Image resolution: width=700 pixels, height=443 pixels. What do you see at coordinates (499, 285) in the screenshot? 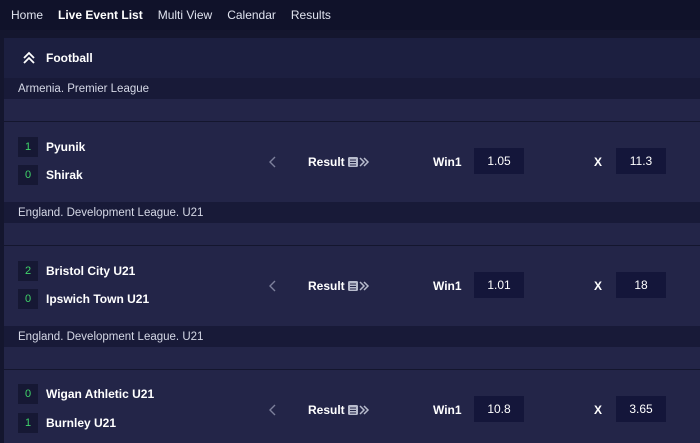
I see `win1-odd-button: 1.01` at bounding box center [499, 285].